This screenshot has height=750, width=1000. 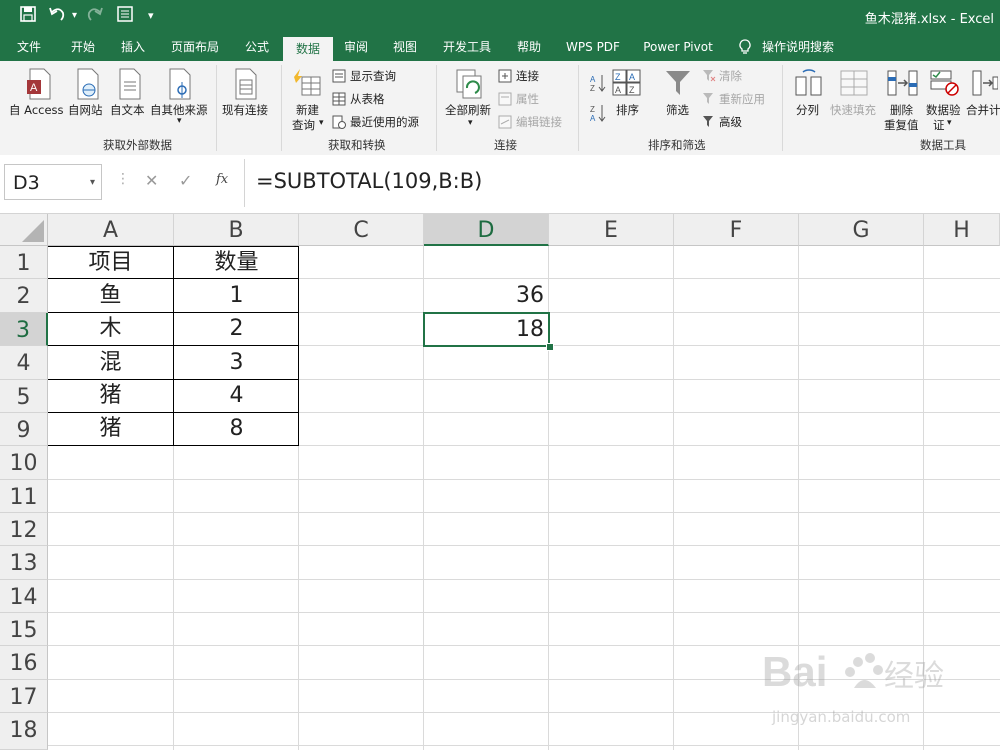 I want to click on row-header-18: 18, so click(x=24, y=731).